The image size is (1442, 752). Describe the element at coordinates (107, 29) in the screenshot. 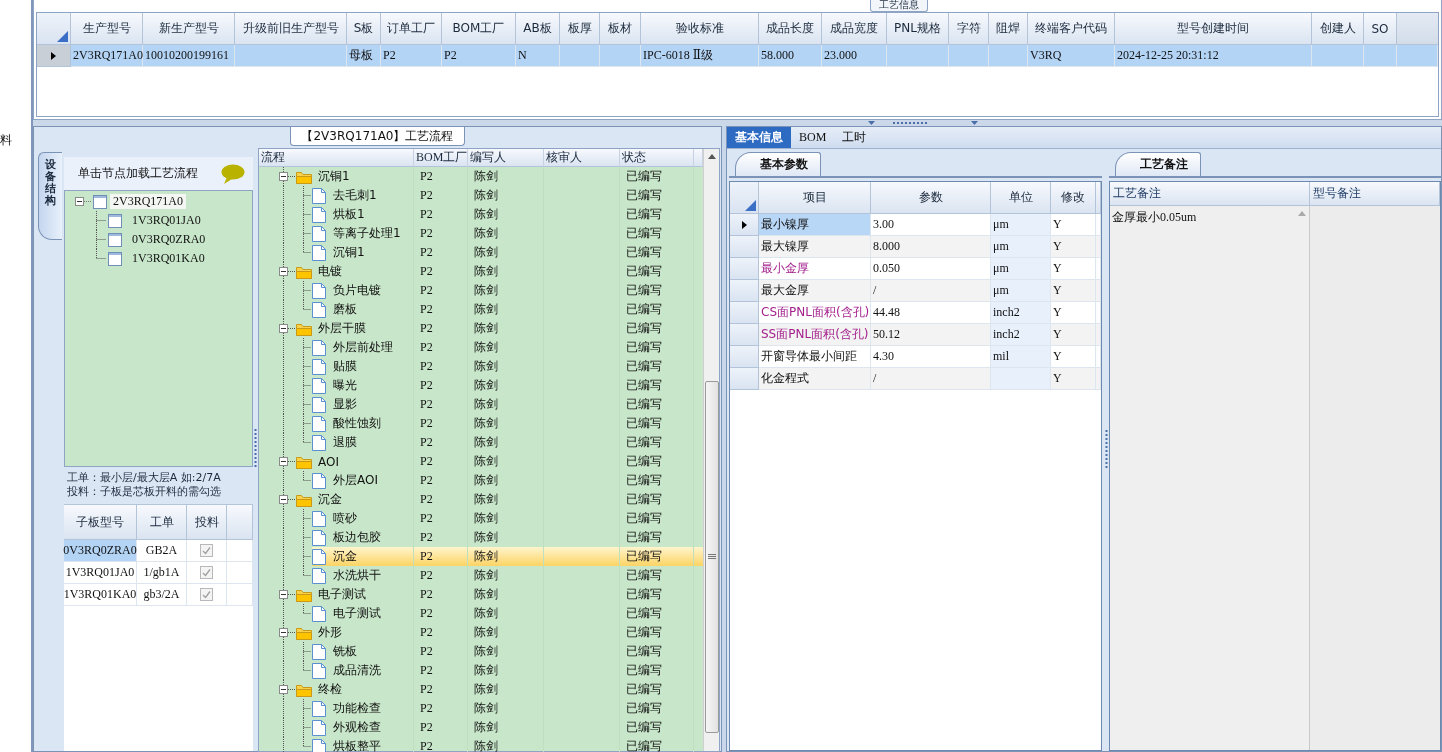

I see `column-header: 生产型号` at that location.